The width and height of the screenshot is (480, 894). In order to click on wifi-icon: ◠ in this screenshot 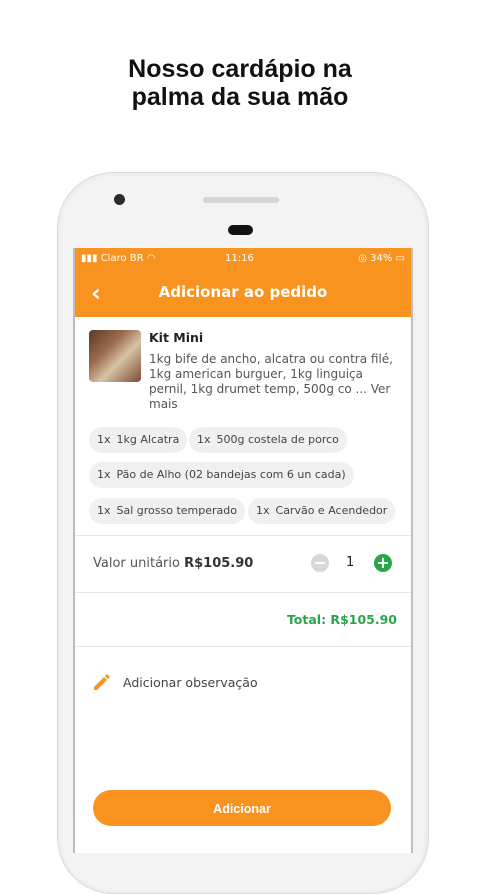, I will do `click(151, 258)`.